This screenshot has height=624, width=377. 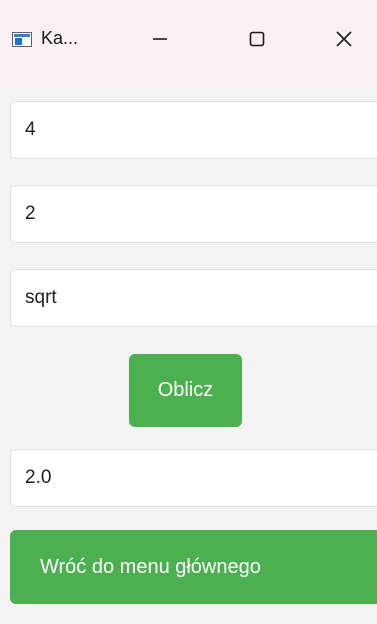 I want to click on minimize-button, so click(x=160, y=39).